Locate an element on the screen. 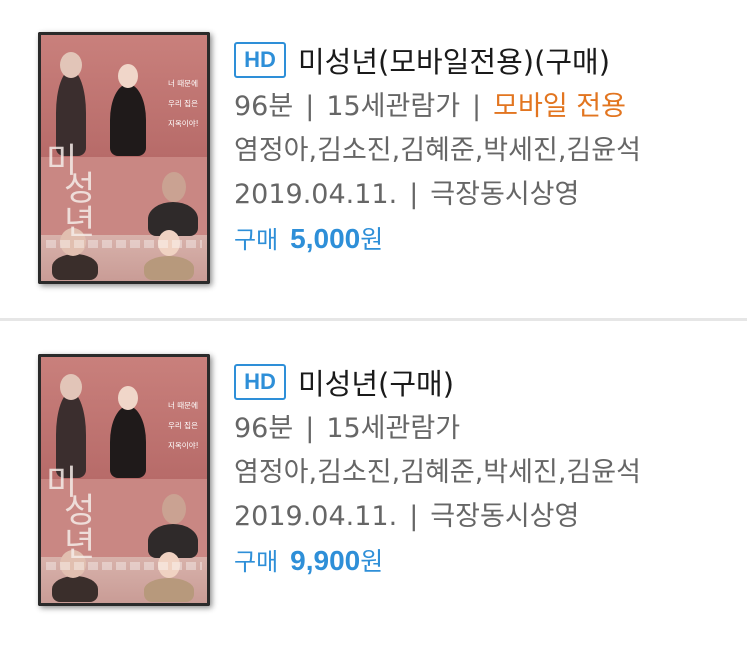 This screenshot has height=664, width=747. price-row: 구매 5,000원 is located at coordinates (489, 239).